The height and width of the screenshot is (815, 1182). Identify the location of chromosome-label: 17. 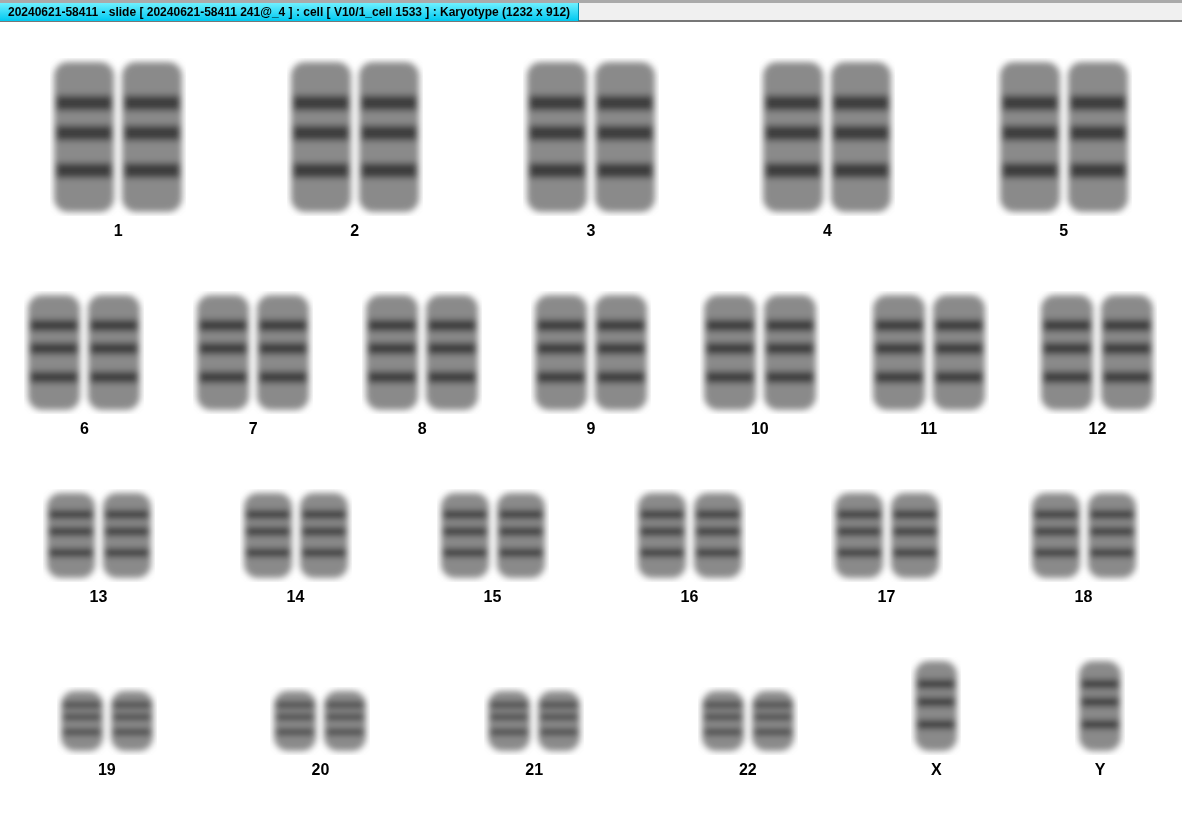
(886, 597).